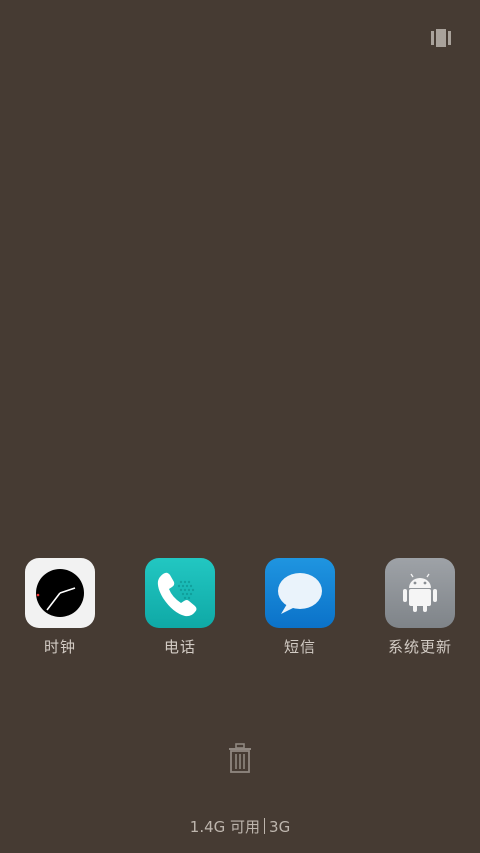 This screenshot has height=853, width=480. Describe the element at coordinates (420, 593) in the screenshot. I see `android-icon` at that location.